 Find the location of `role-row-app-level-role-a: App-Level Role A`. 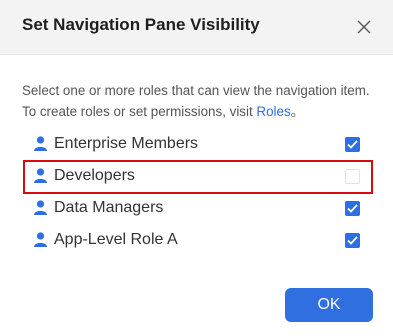

role-row-app-level-role-a: App-Level Role A is located at coordinates (196, 240).